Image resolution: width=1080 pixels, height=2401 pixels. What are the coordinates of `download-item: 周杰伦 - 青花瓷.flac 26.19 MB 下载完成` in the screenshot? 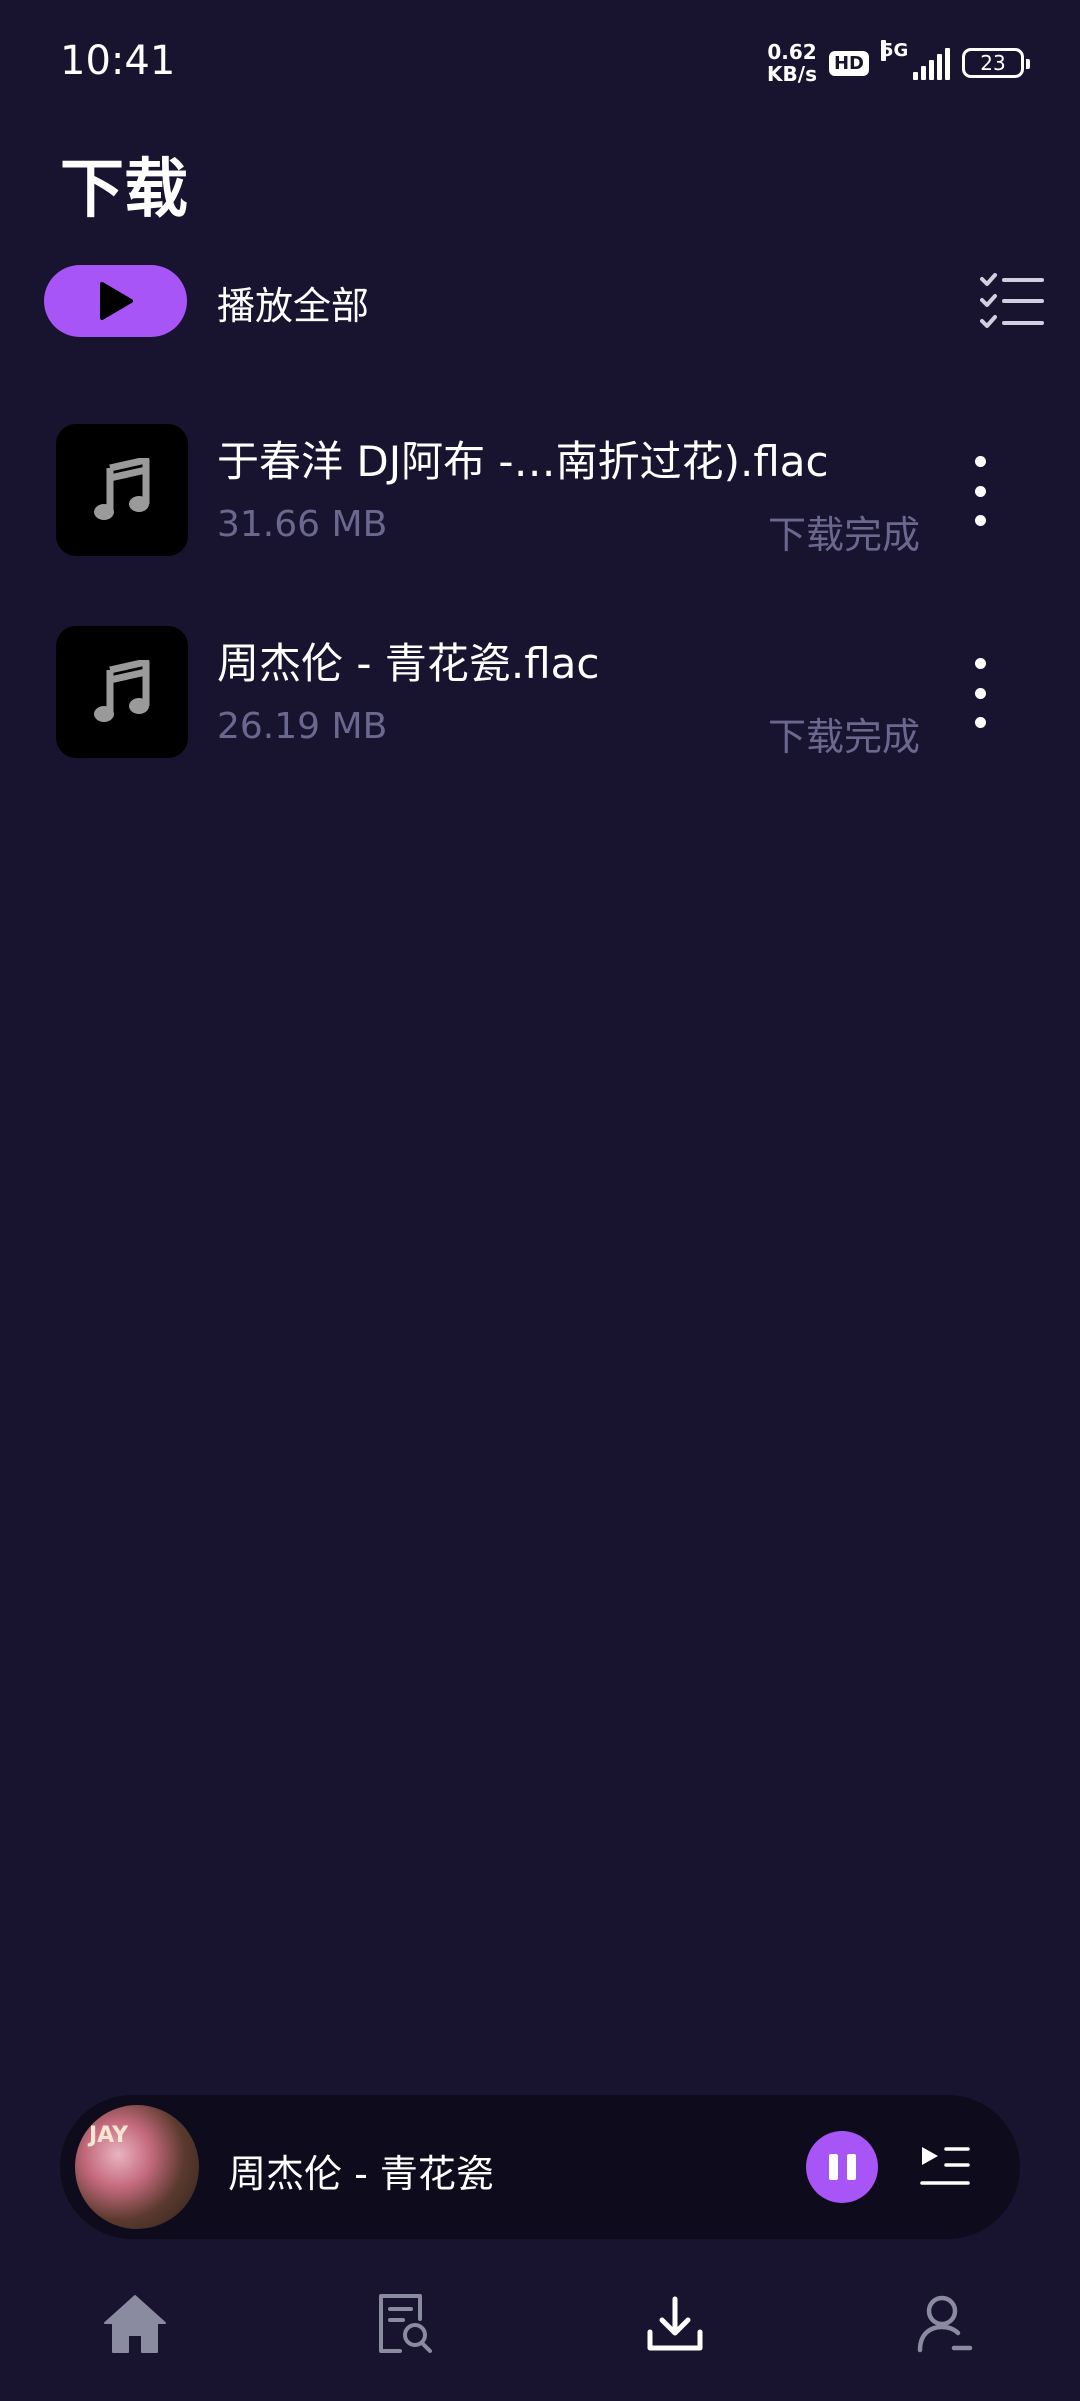 It's located at (540, 692).